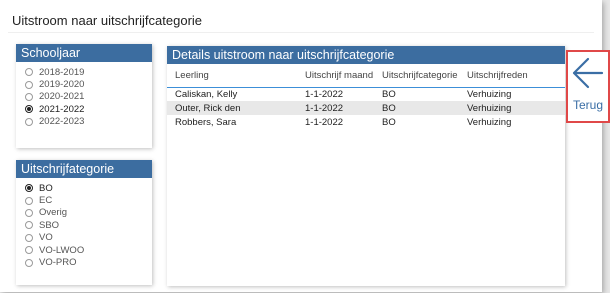  Describe the element at coordinates (88, 225) in the screenshot. I see `categorie-option: SBO` at that location.